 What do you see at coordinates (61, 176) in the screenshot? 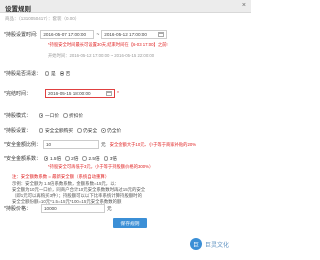
I see `info-line-1: 注：安全额数系数 = 最新安全额（系统自动重算）` at bounding box center [61, 176].